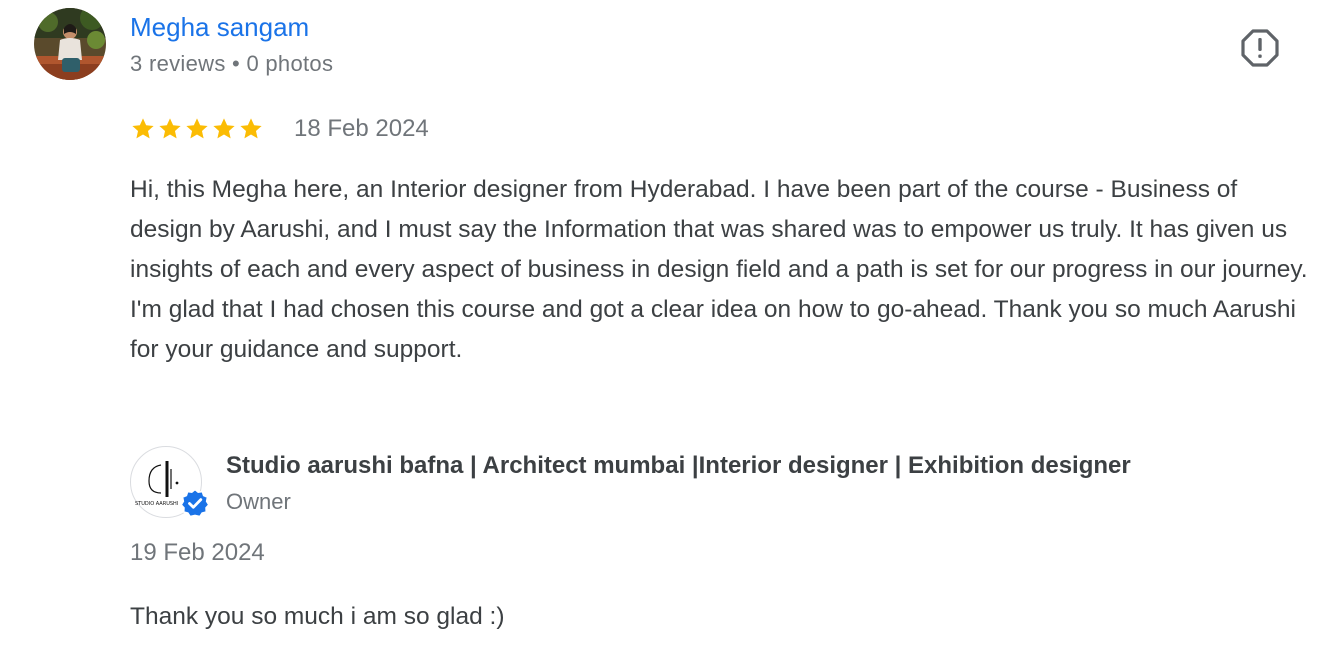 The image size is (1342, 652). Describe the element at coordinates (317, 616) in the screenshot. I see `reply-text: Thank you so much i am so glad :)` at that location.